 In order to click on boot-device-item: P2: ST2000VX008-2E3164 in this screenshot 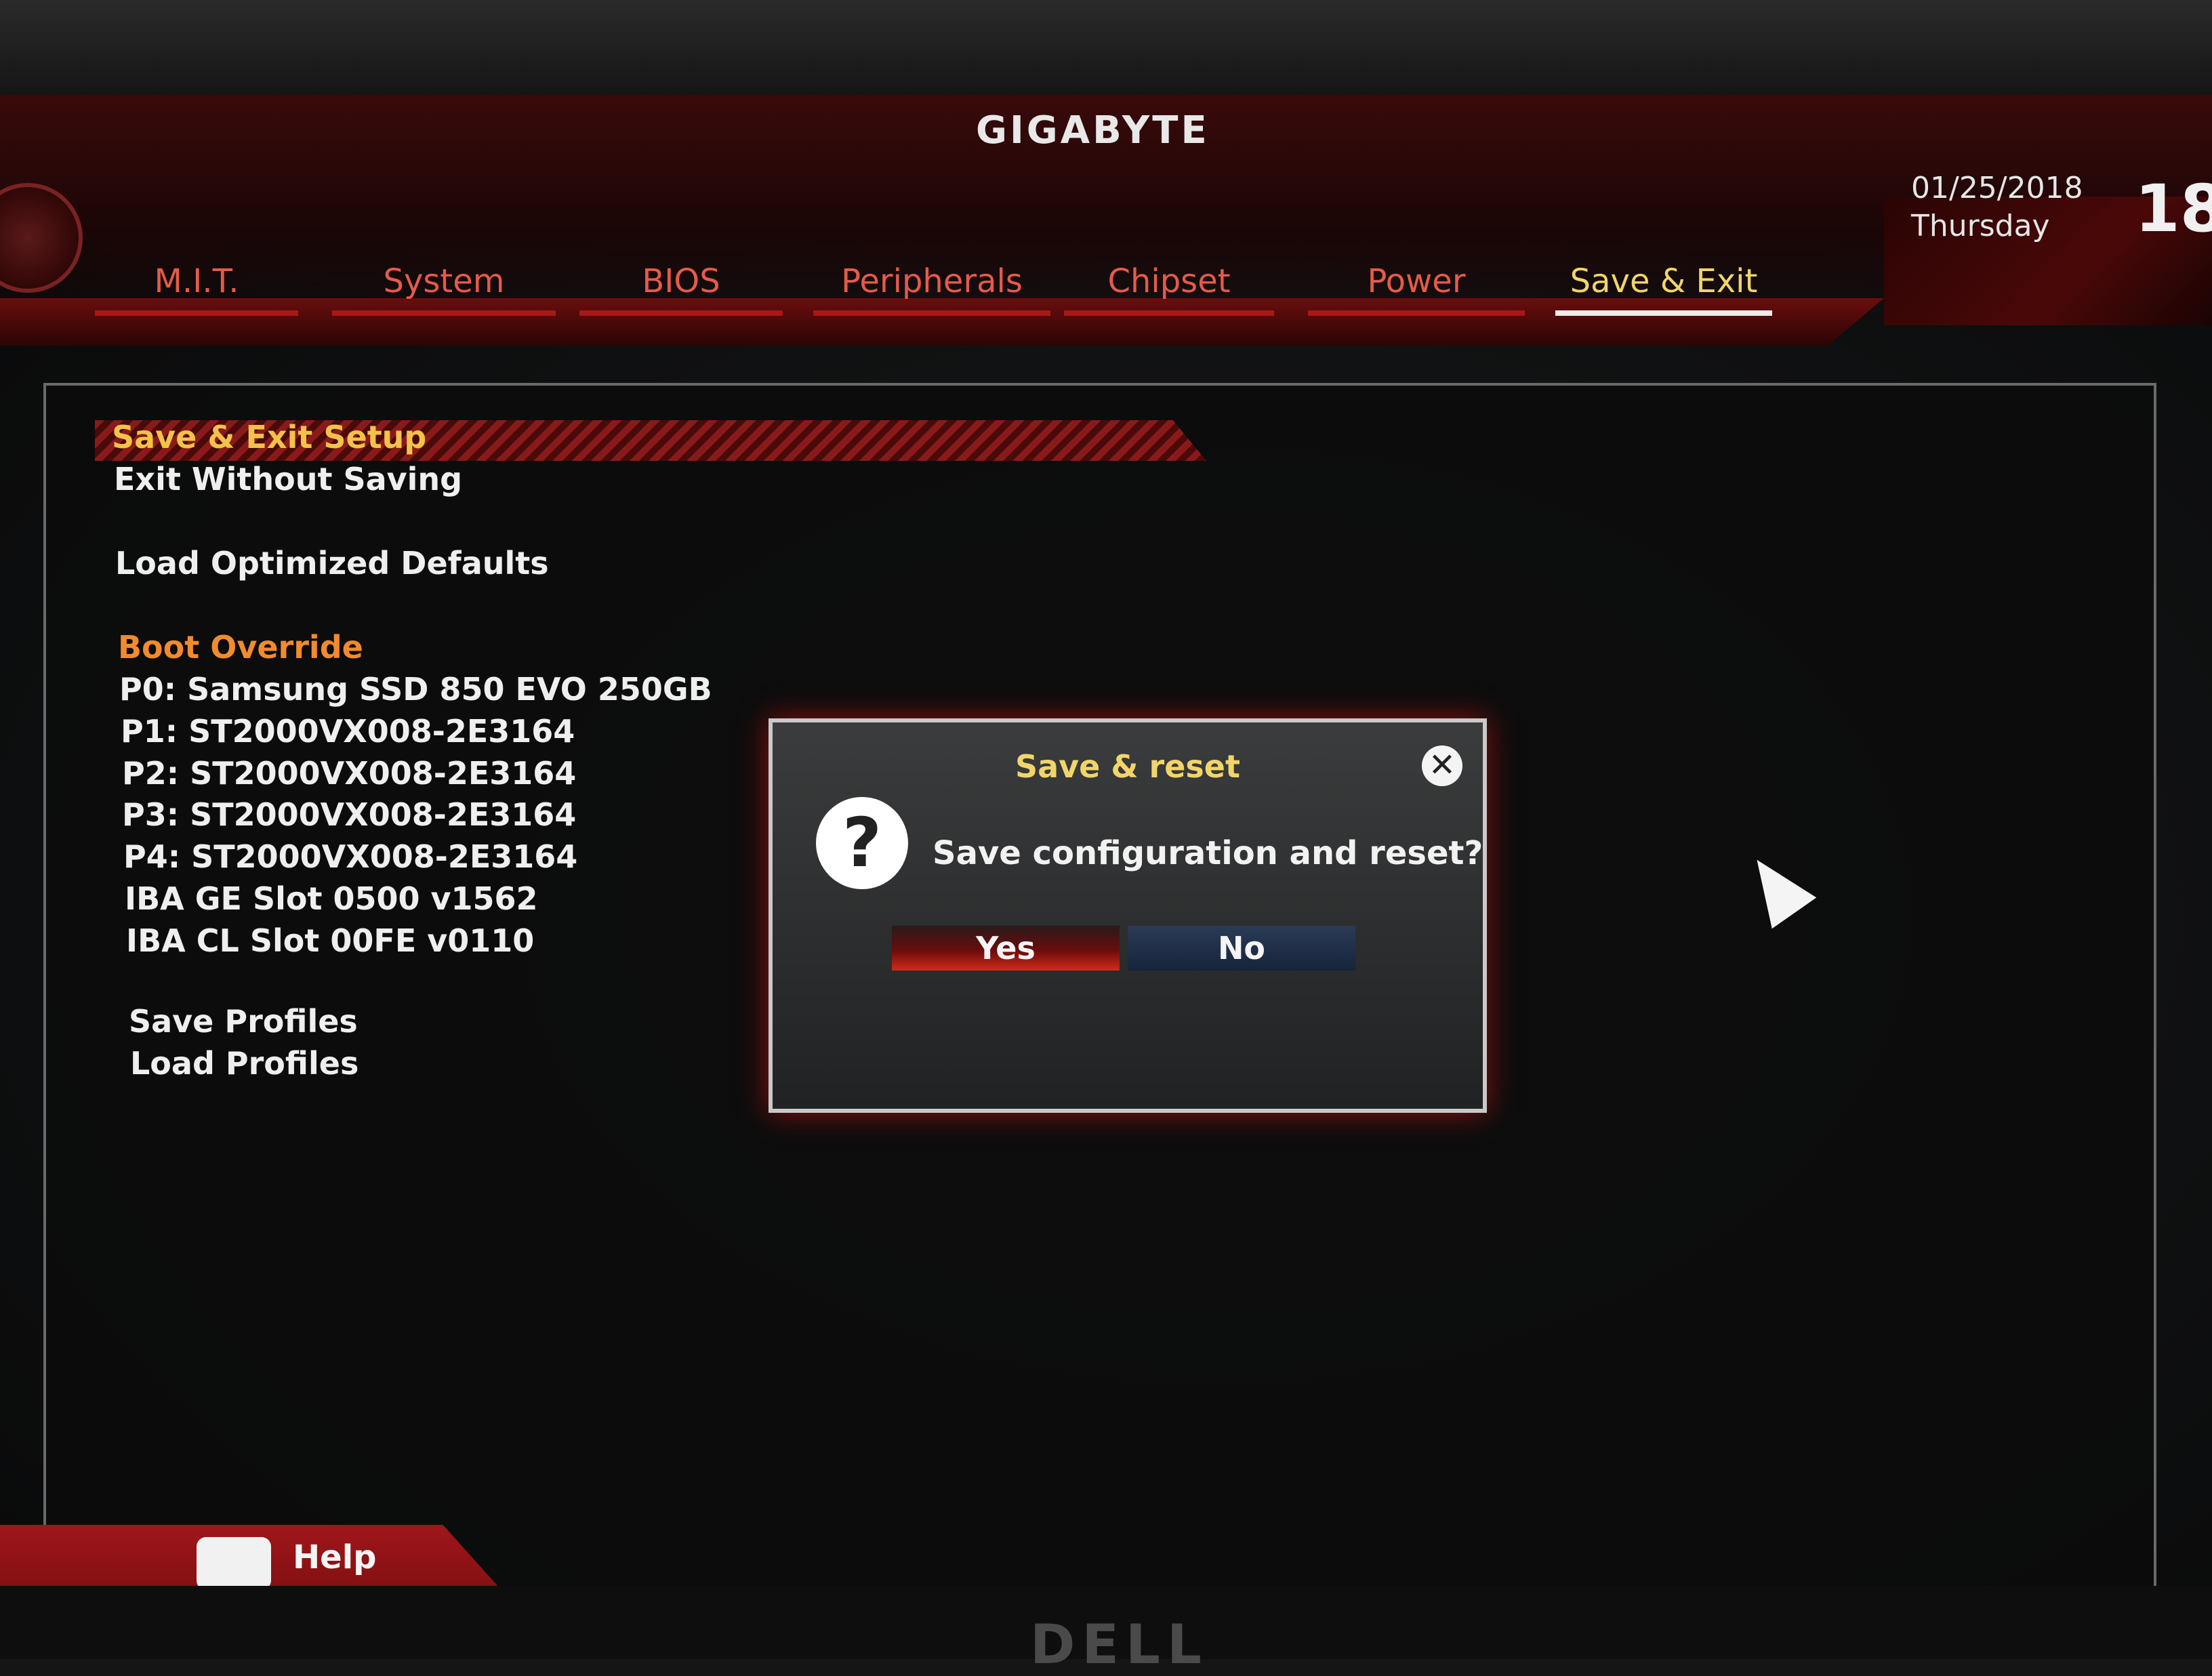, I will do `click(349, 773)`.